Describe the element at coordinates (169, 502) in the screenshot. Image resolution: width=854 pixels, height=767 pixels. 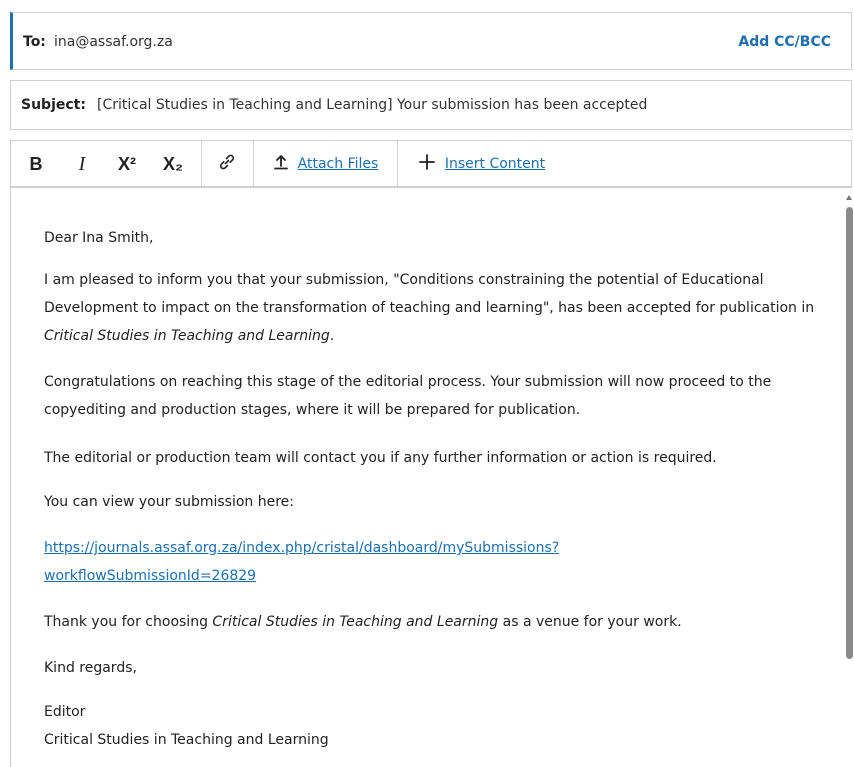
I see `email-paragraph-view: You can view your submission here:` at that location.